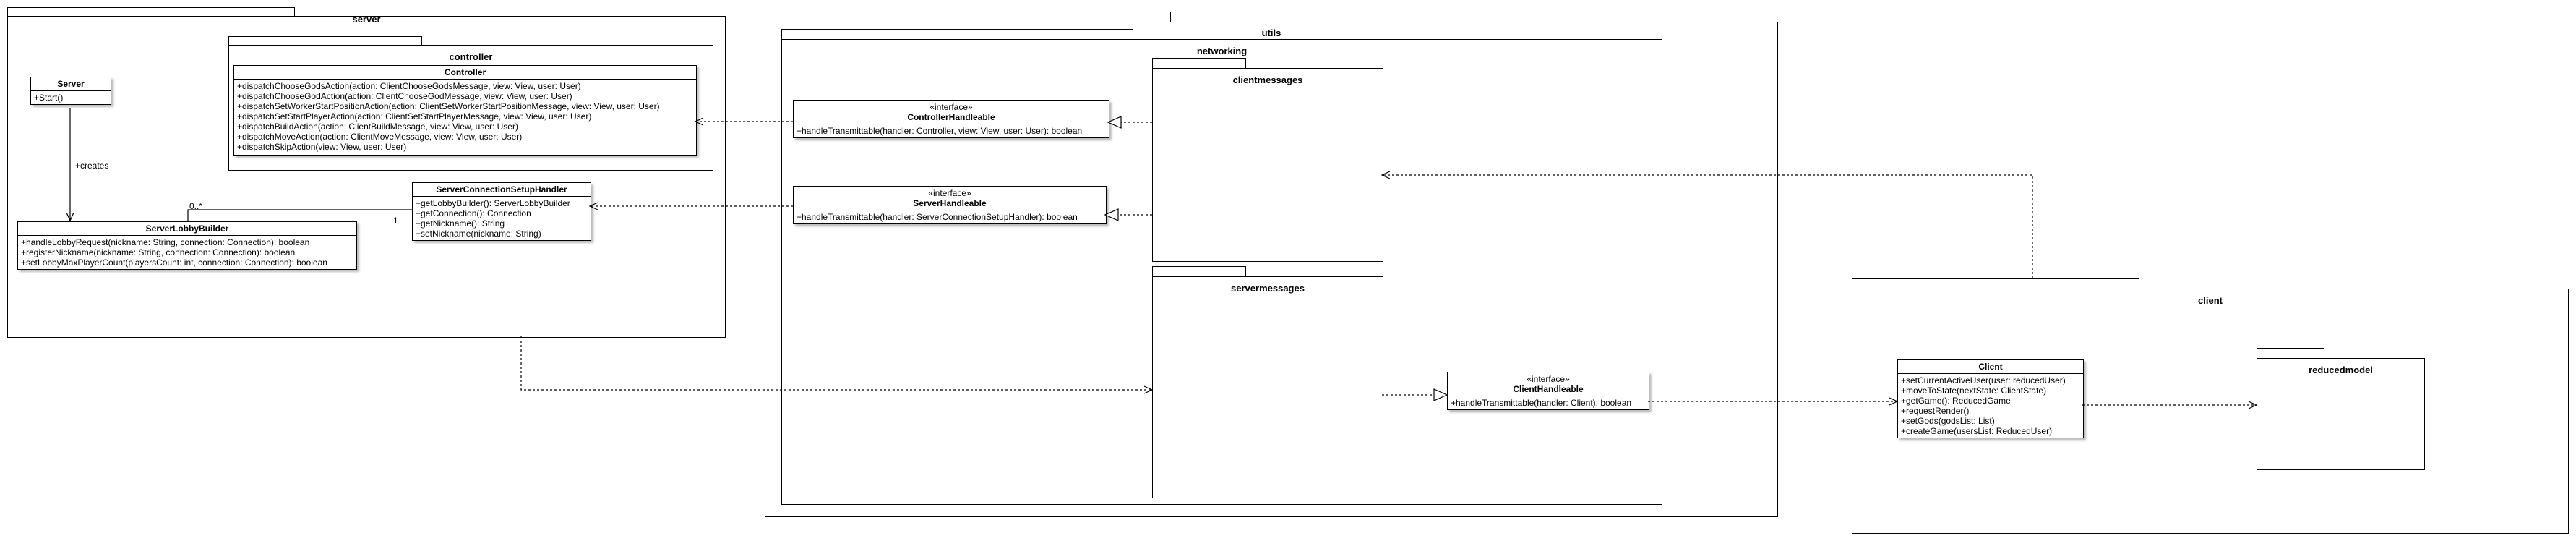  I want to click on server-to-servermessages-dependency, so click(837, 365).